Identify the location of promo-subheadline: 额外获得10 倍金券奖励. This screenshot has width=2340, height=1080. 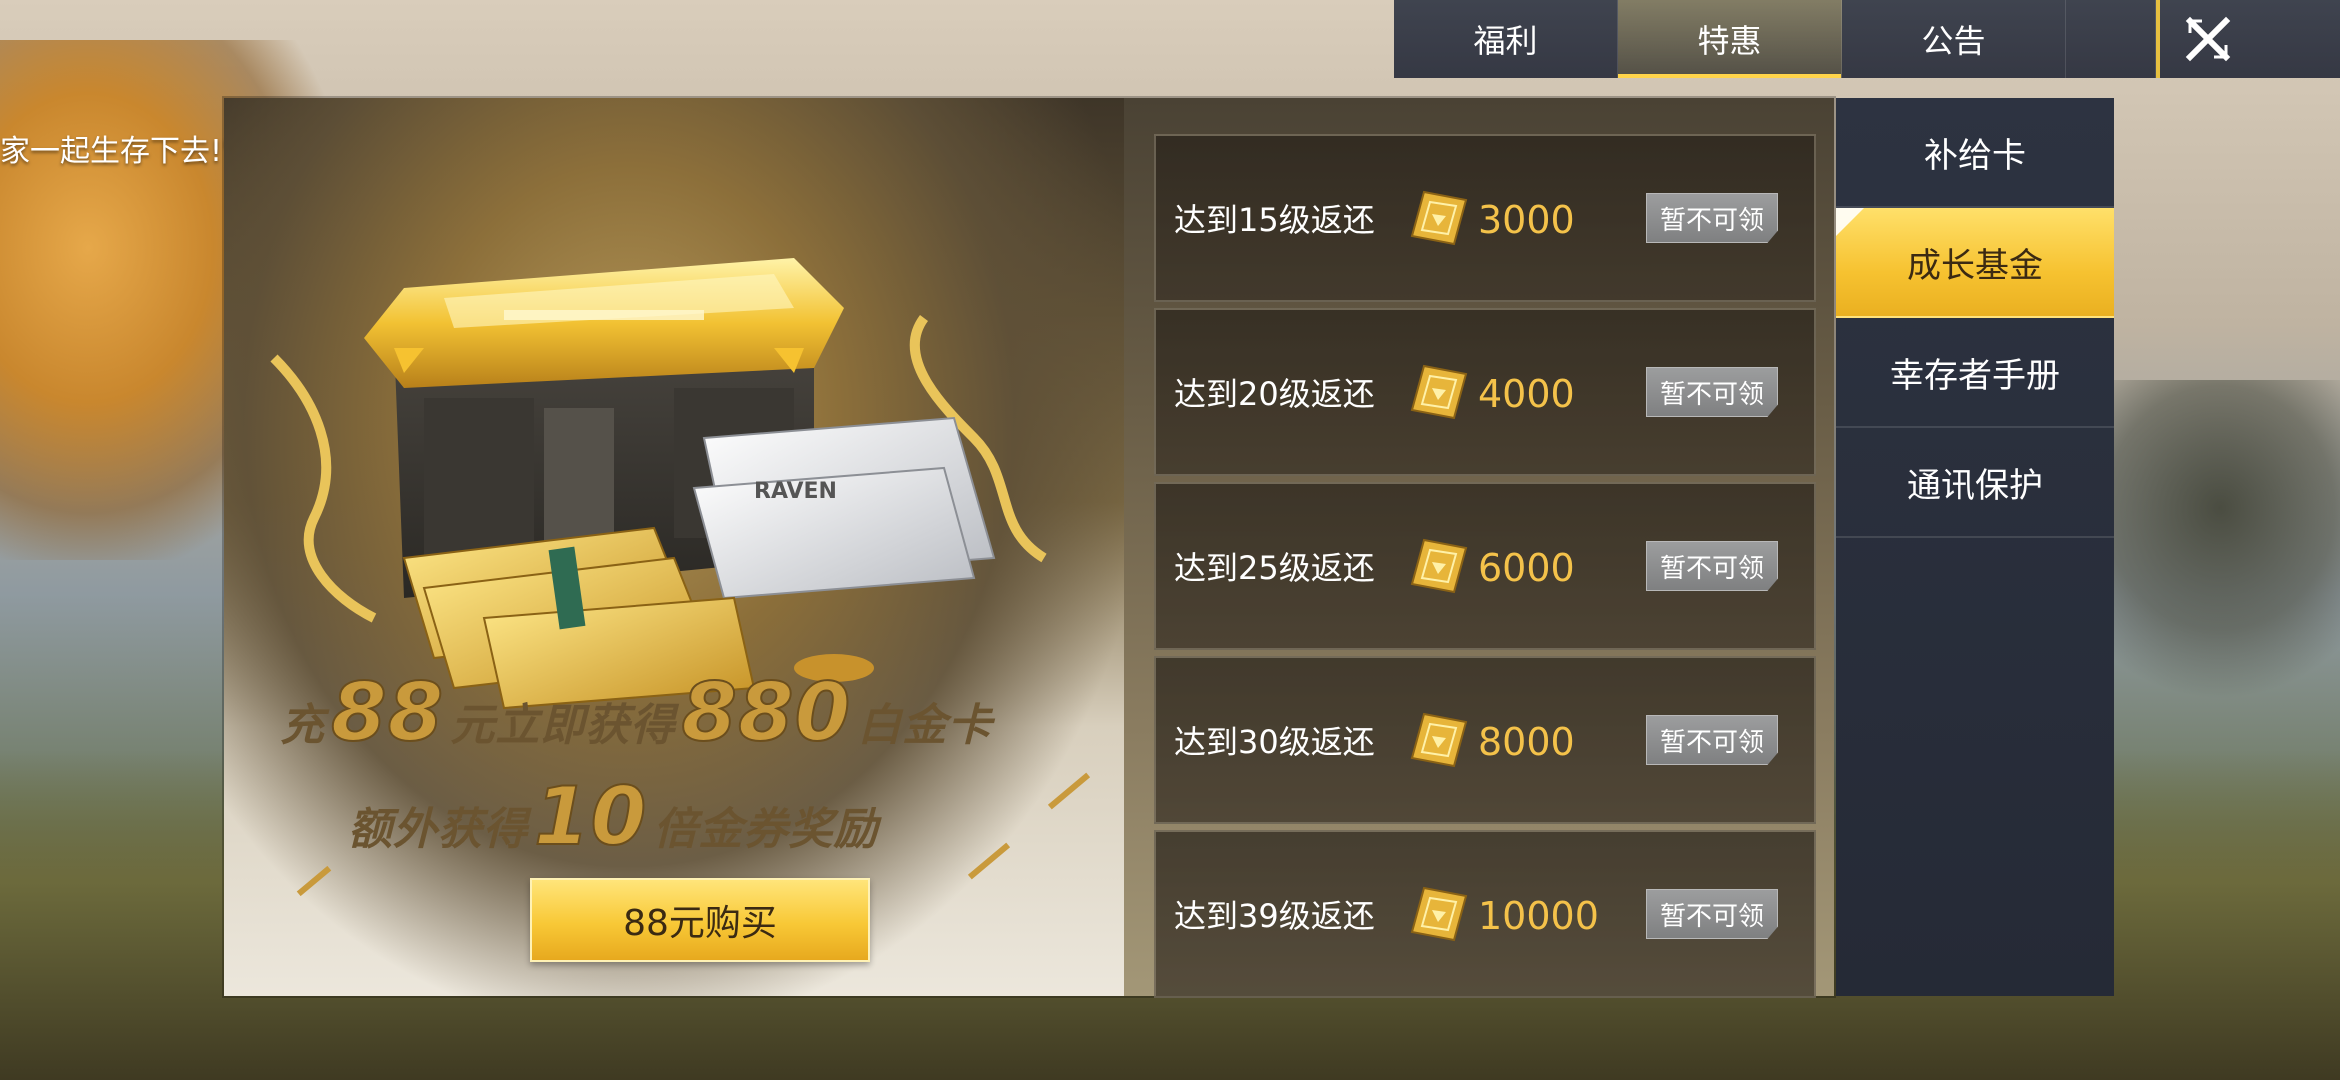
(613, 816).